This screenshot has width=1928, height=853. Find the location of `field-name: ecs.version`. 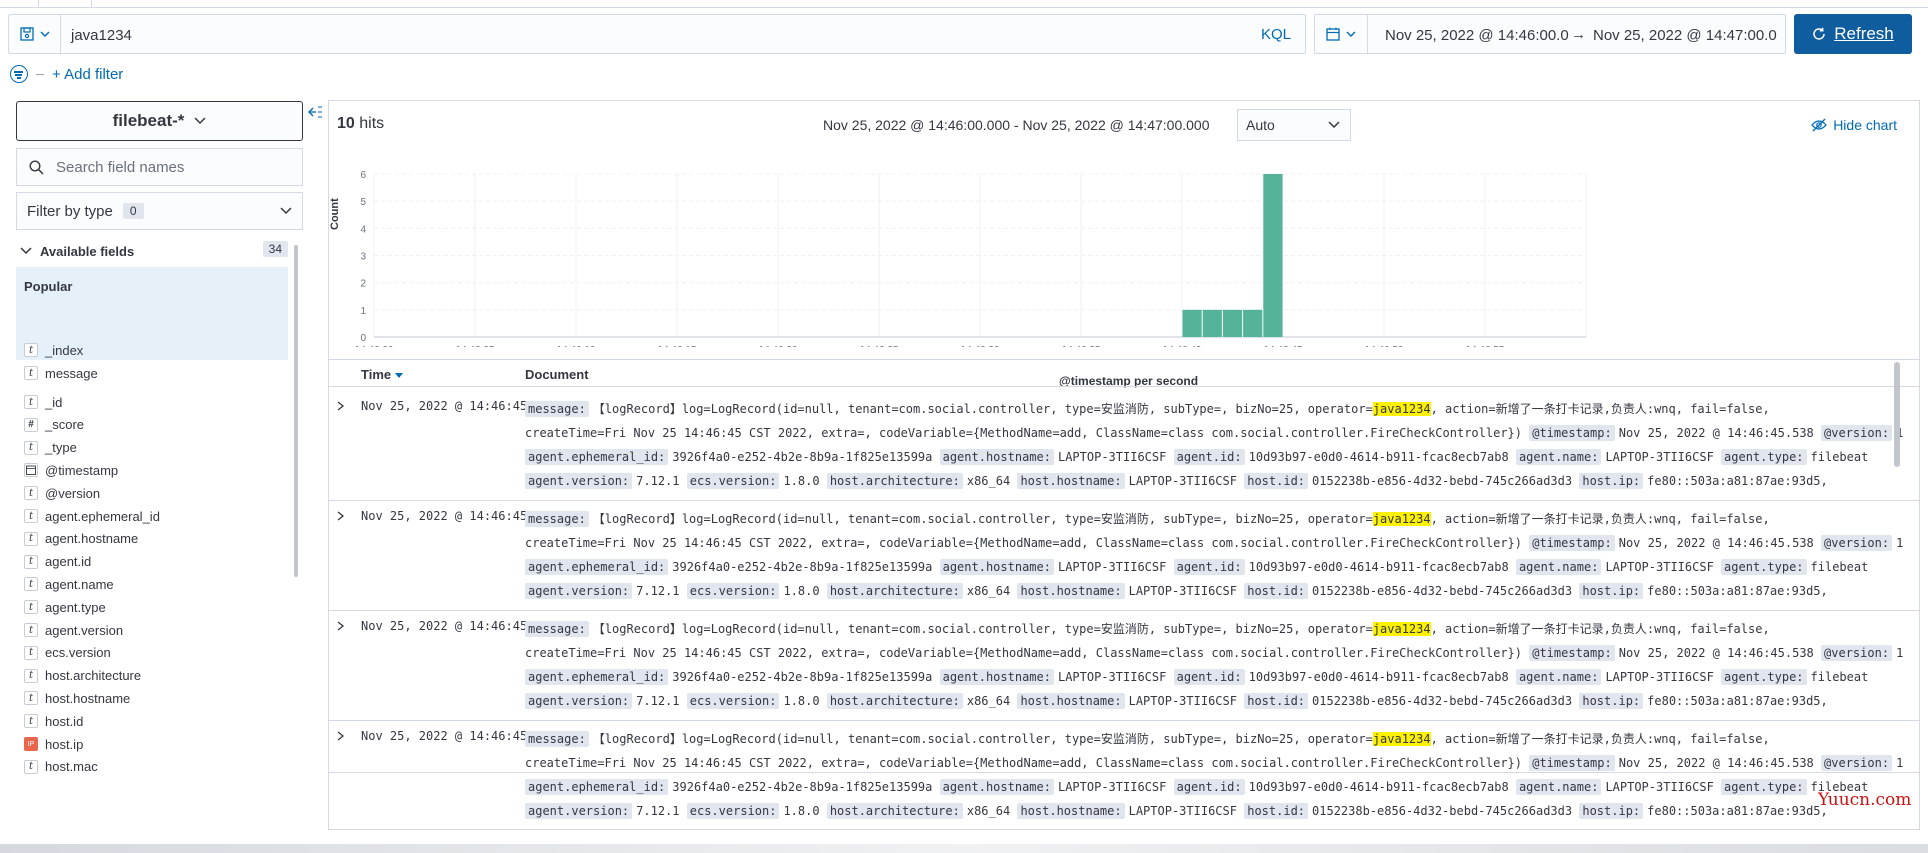

field-name: ecs.version is located at coordinates (78, 653).